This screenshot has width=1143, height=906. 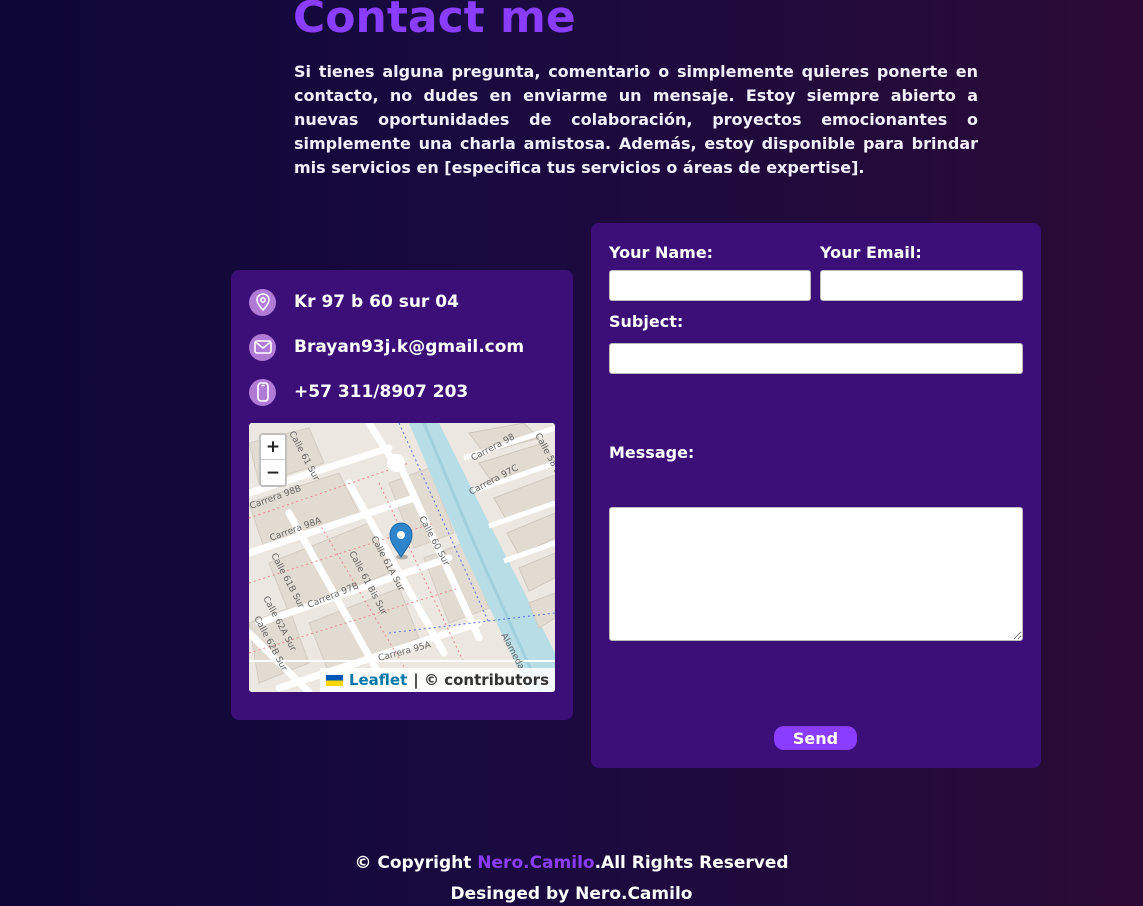 What do you see at coordinates (815, 738) in the screenshot?
I see `send-button: Send` at bounding box center [815, 738].